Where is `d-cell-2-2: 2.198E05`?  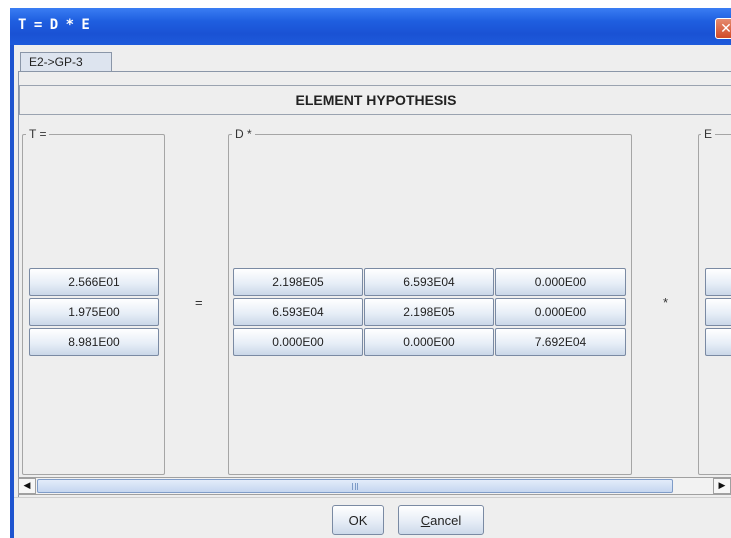 d-cell-2-2: 2.198E05 is located at coordinates (429, 312).